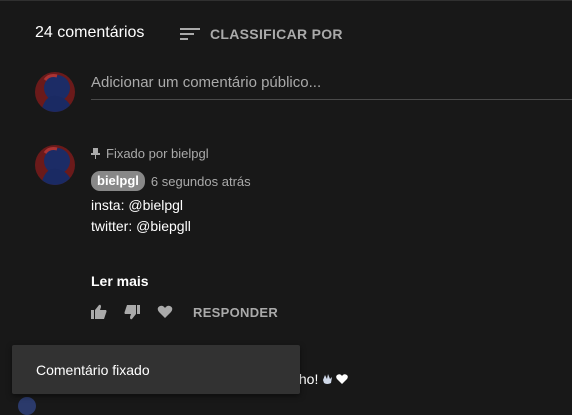 The width and height of the screenshot is (572, 415). What do you see at coordinates (93, 370) in the screenshot?
I see `toast-message: Comentário fixado` at bounding box center [93, 370].